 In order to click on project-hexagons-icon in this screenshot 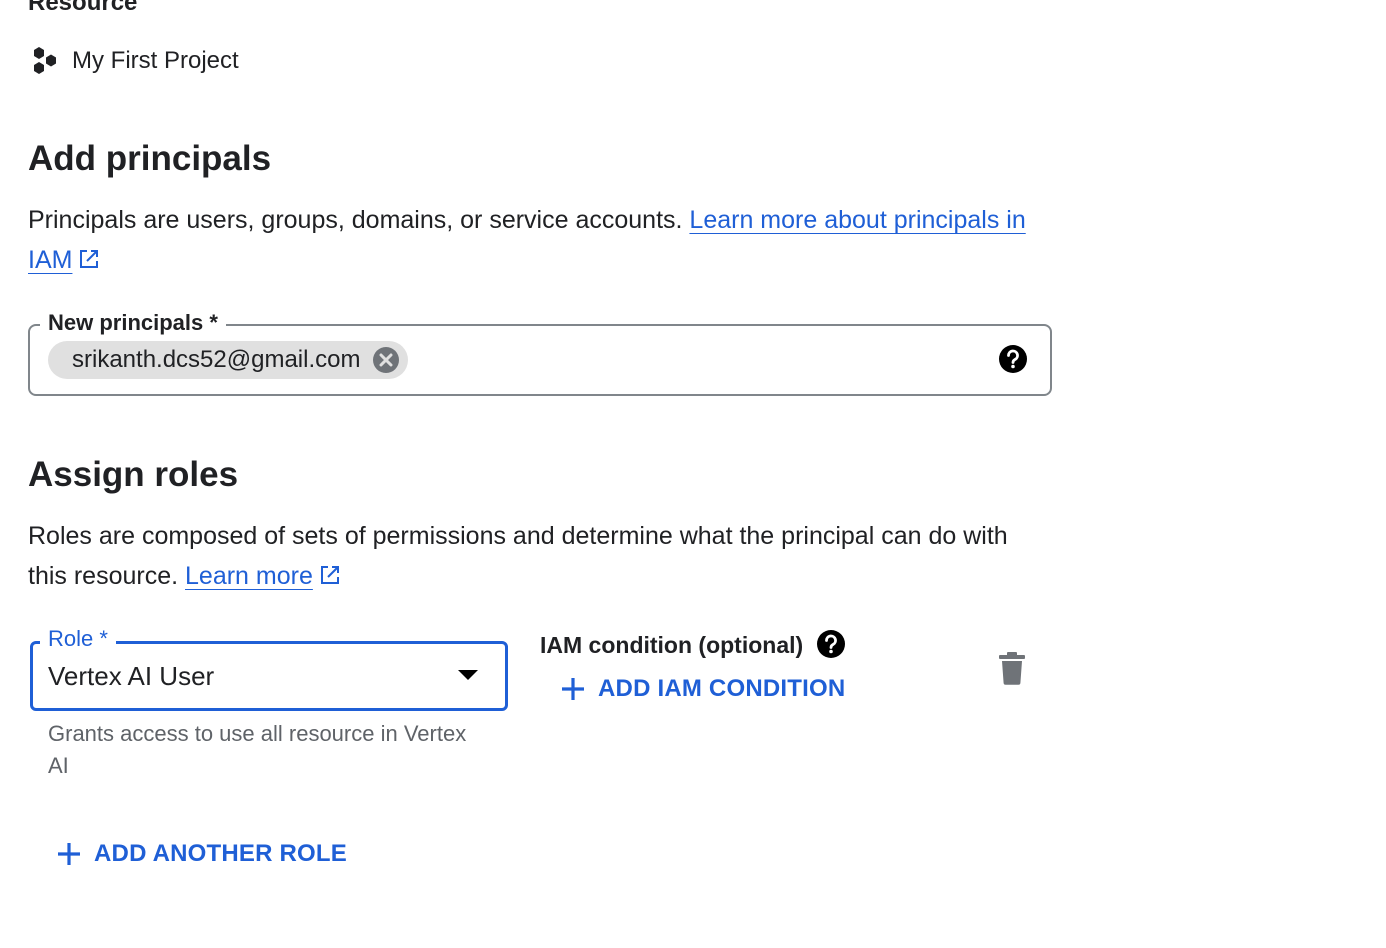, I will do `click(45, 61)`.